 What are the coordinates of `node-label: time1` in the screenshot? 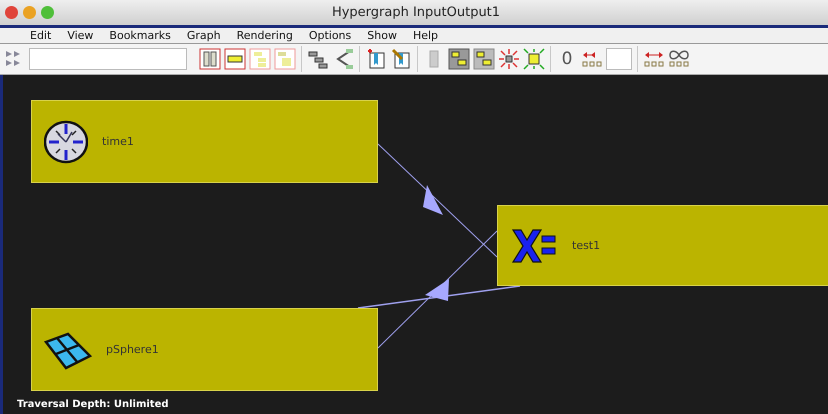 It's located at (118, 141).